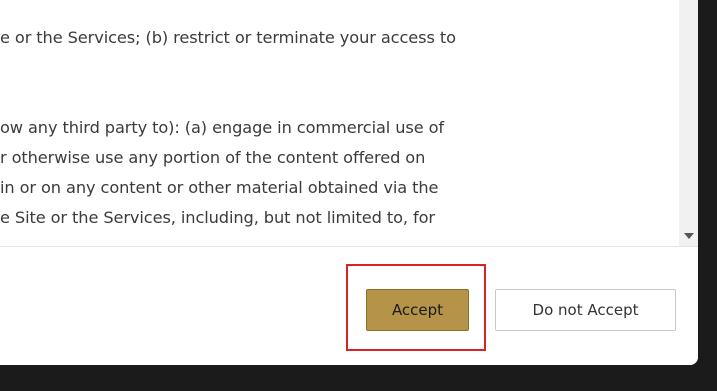  I want to click on vertical-scrollbar, so click(688, 123).